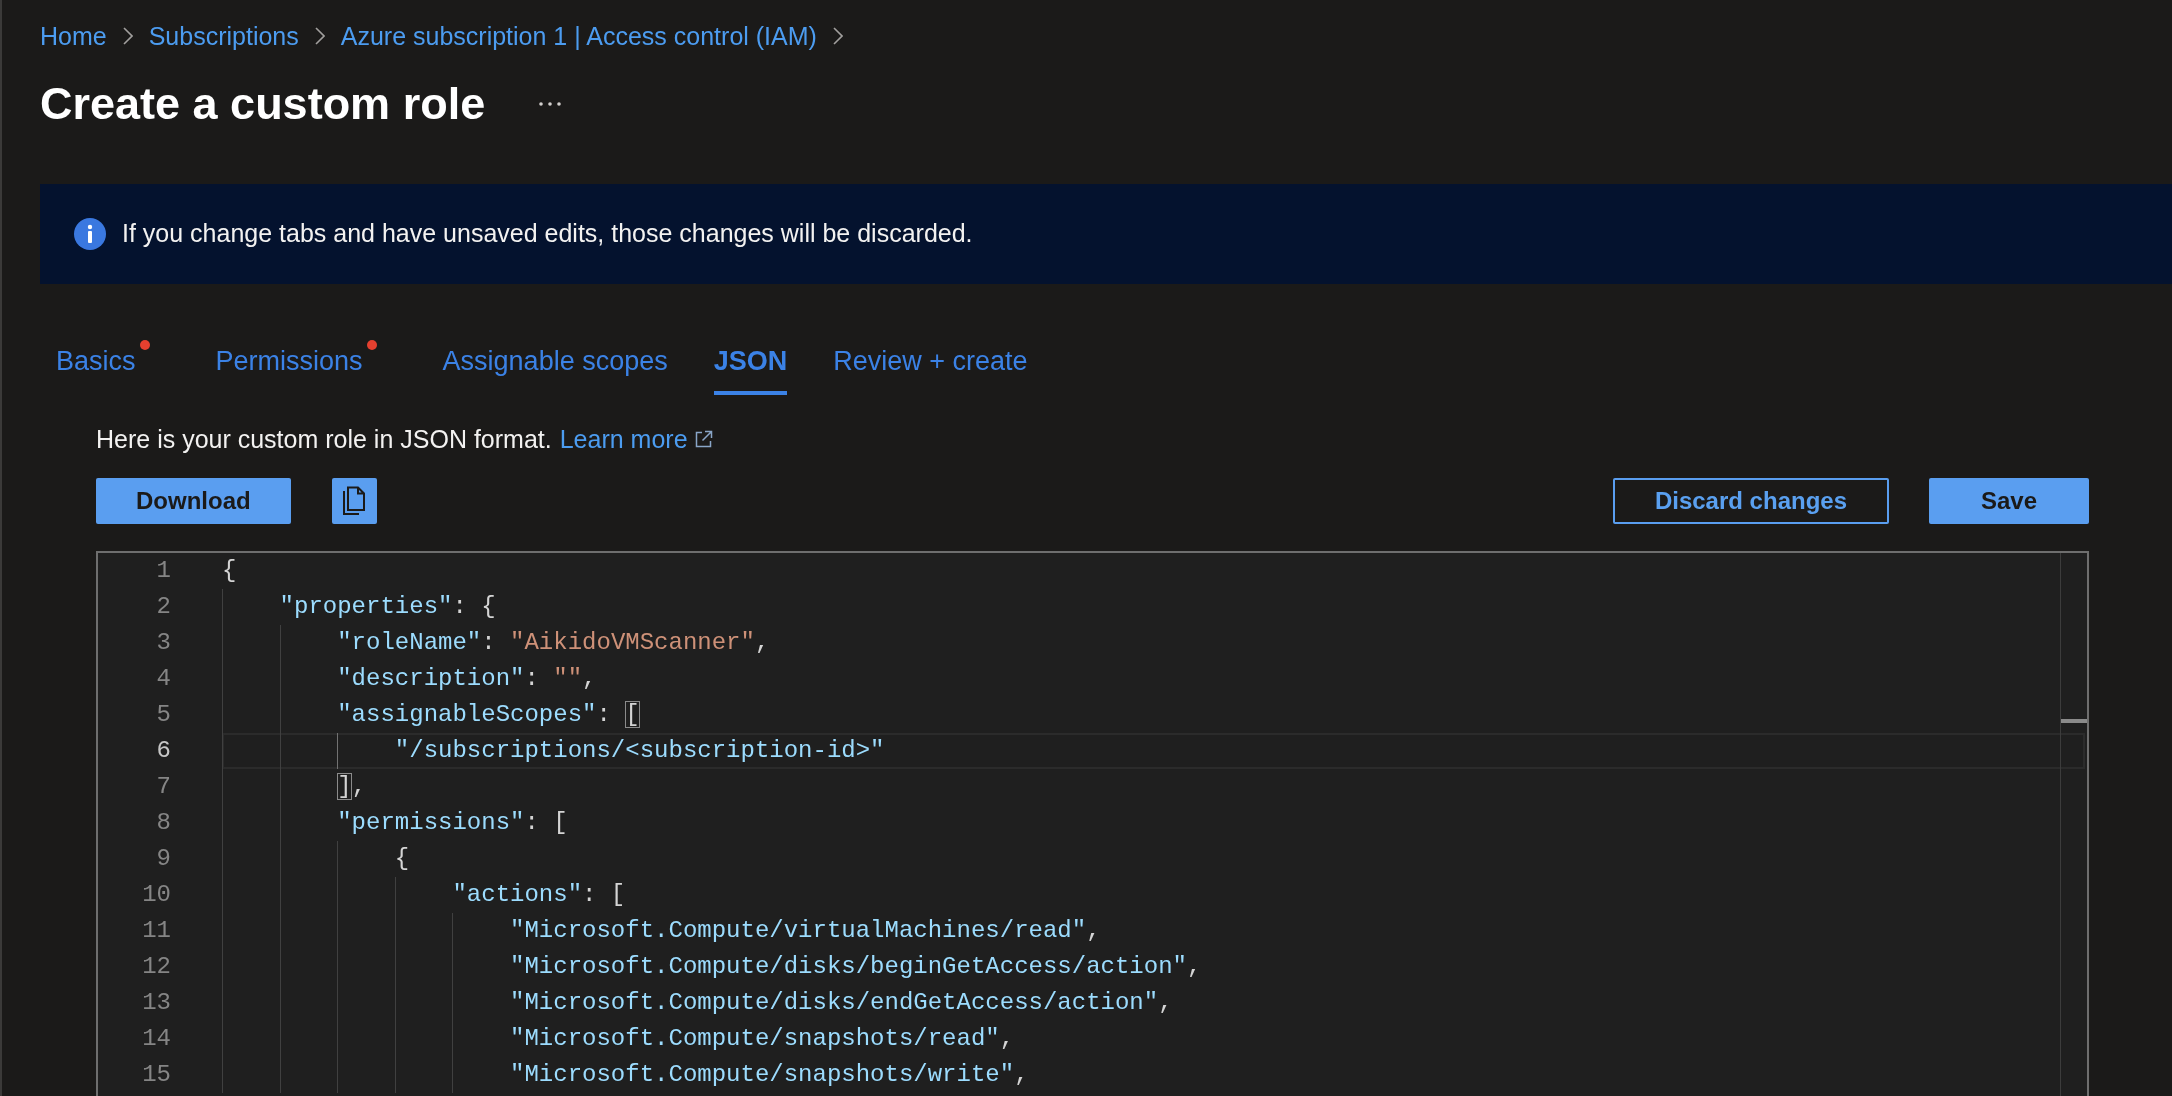 The image size is (2172, 1096). I want to click on line-number: 15, so click(156, 1075).